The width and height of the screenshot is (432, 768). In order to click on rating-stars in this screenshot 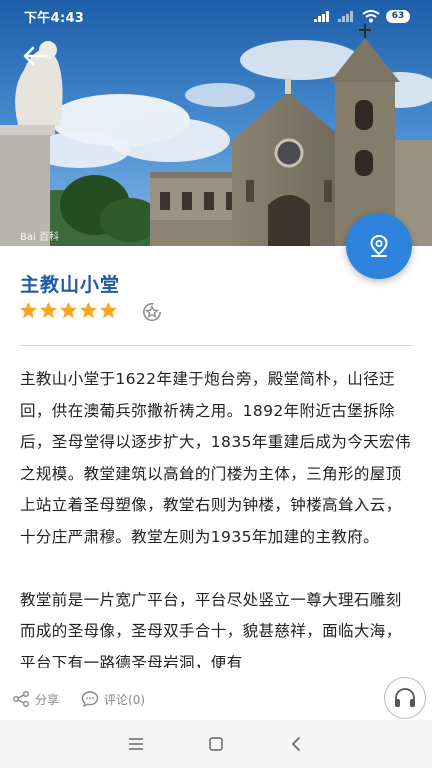, I will do `click(68, 310)`.